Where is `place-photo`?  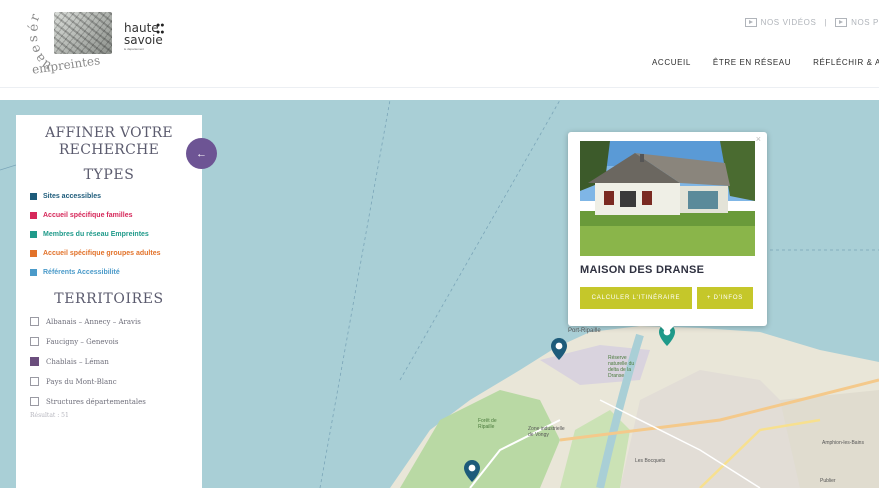
place-photo is located at coordinates (667, 198).